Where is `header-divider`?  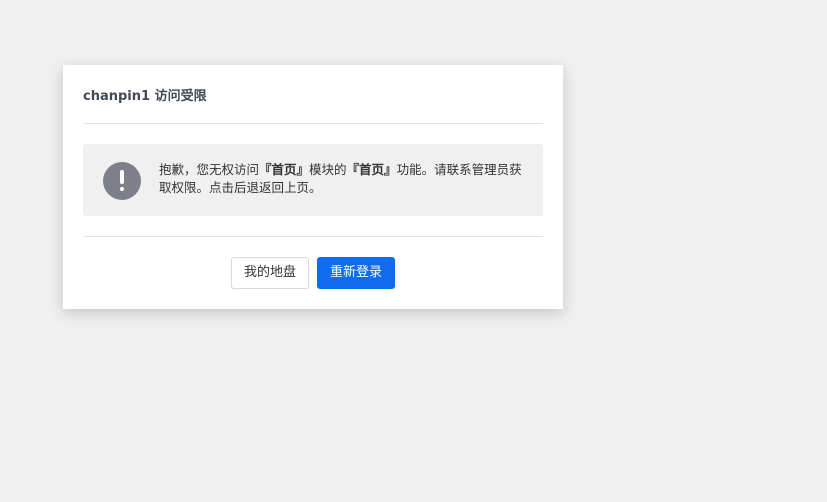
header-divider is located at coordinates (313, 123).